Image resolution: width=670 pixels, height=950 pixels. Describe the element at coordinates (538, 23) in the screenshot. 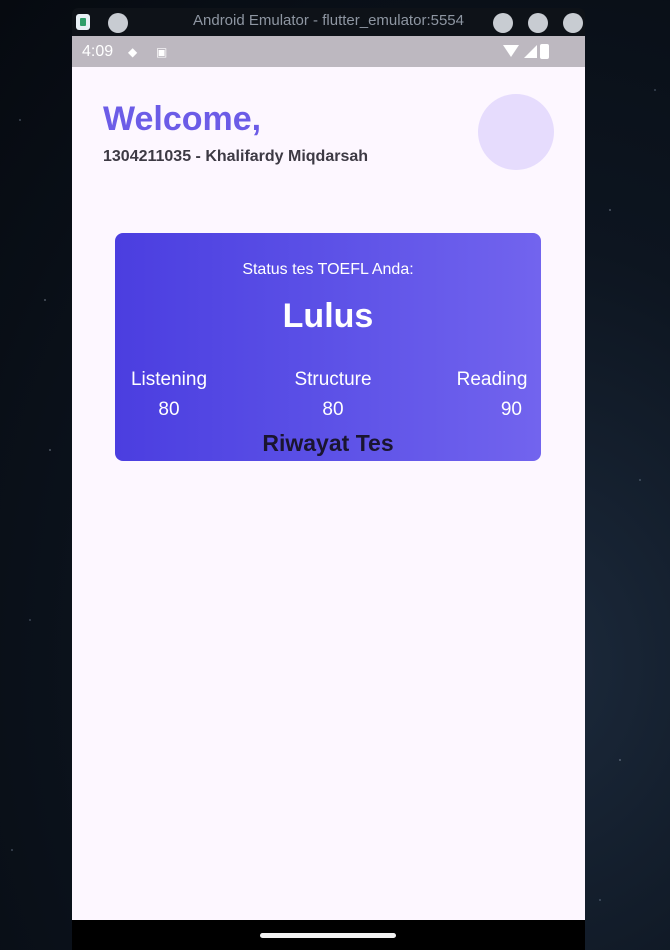

I see `maximize-icon` at that location.